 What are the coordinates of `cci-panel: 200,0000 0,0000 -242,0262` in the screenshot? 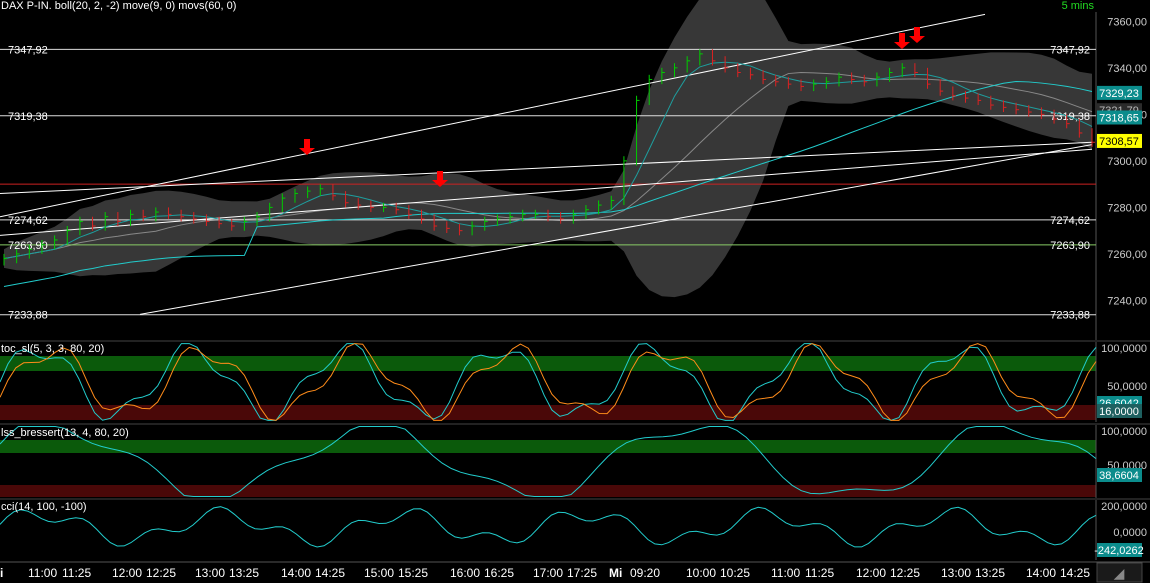 It's located at (575, 529).